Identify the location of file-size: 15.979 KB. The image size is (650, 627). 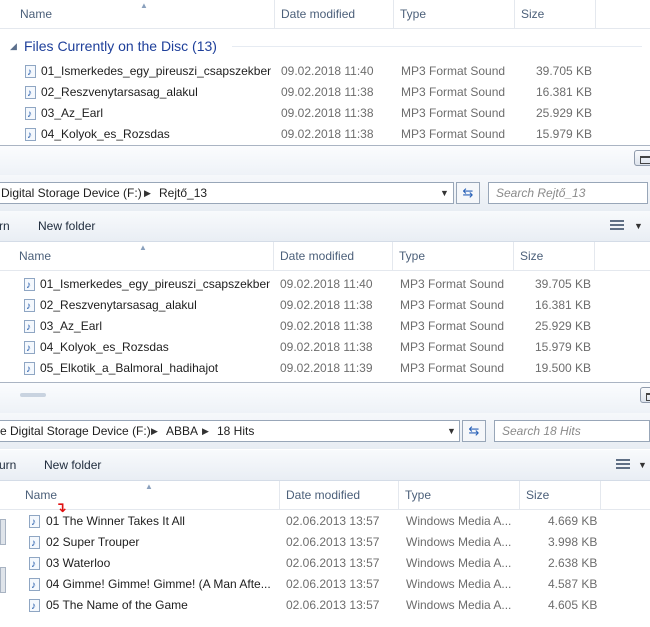
(563, 347).